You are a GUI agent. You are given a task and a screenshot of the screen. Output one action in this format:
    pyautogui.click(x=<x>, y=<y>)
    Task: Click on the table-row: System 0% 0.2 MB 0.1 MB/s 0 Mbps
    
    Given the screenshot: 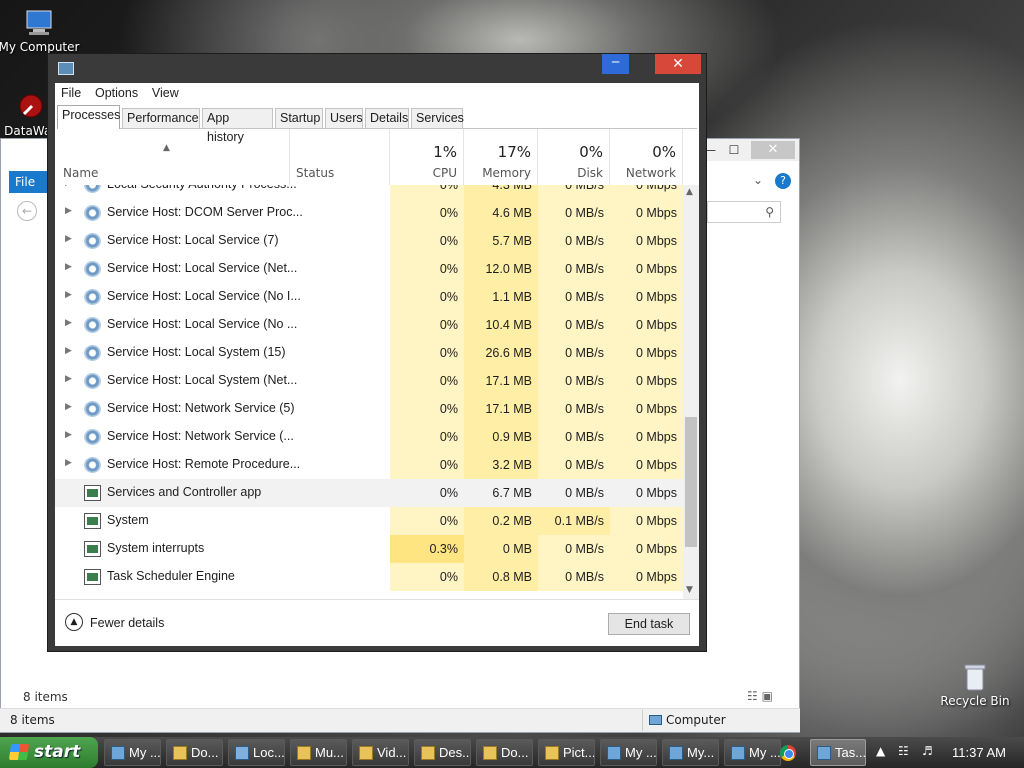 What is the action you would take?
    pyautogui.click(x=369, y=521)
    